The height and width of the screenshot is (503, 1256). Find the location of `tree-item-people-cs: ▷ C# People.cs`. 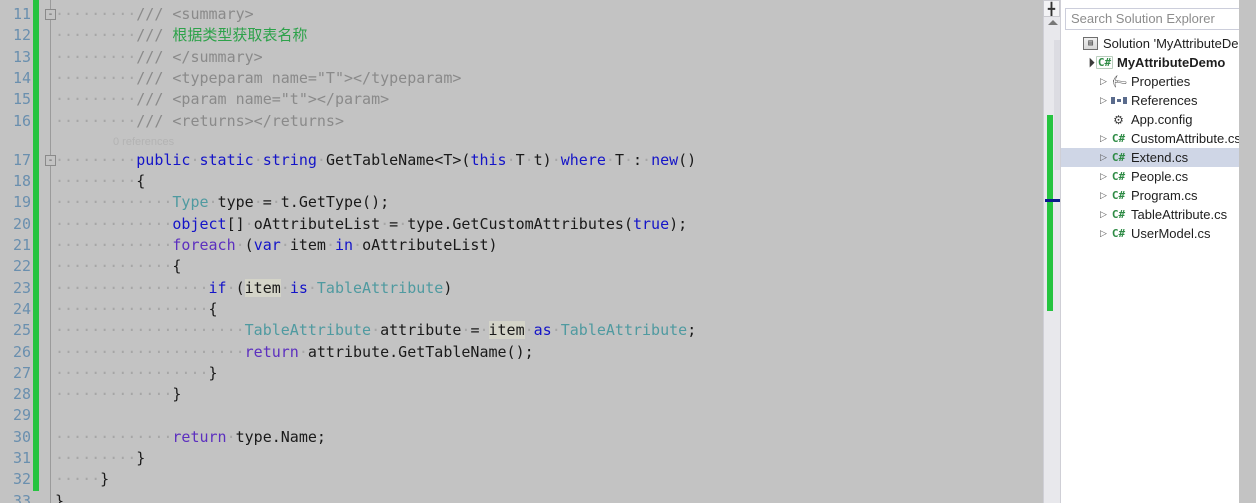

tree-item-people-cs: ▷ C# People.cs is located at coordinates (1150, 176).